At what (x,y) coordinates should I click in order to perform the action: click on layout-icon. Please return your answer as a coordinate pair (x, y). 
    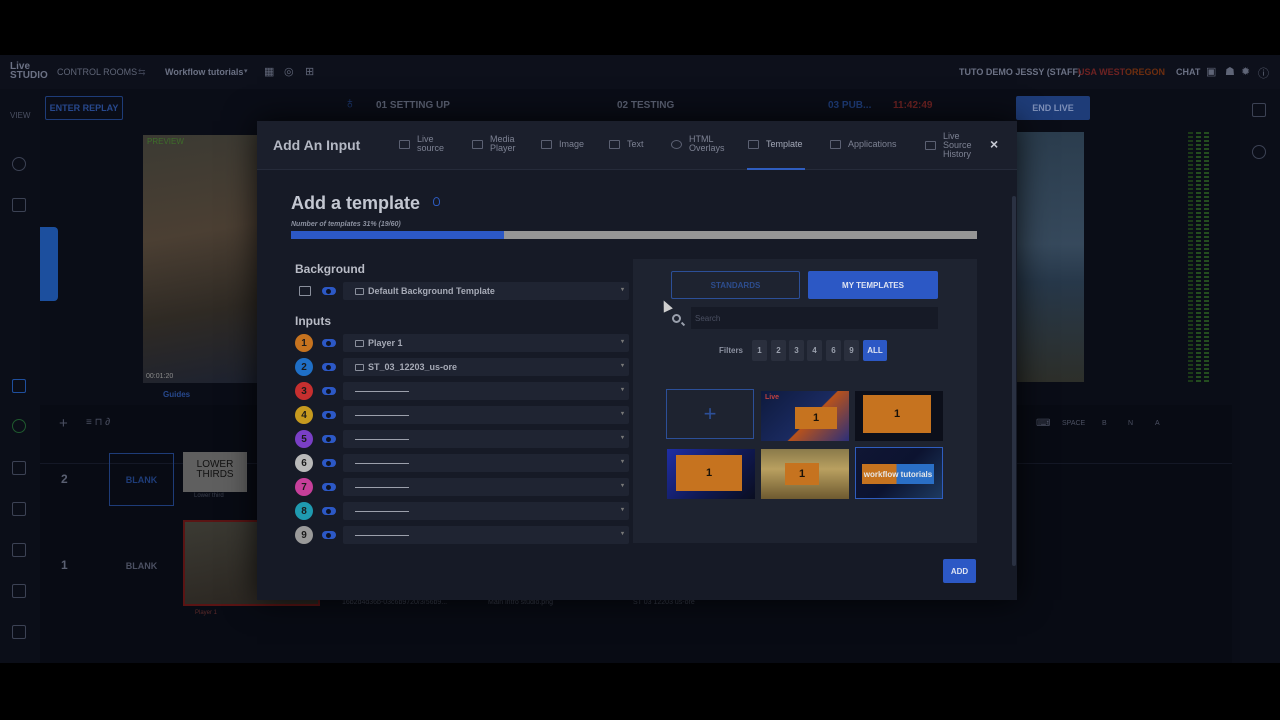
    Looking at the image, I should click on (19, 205).